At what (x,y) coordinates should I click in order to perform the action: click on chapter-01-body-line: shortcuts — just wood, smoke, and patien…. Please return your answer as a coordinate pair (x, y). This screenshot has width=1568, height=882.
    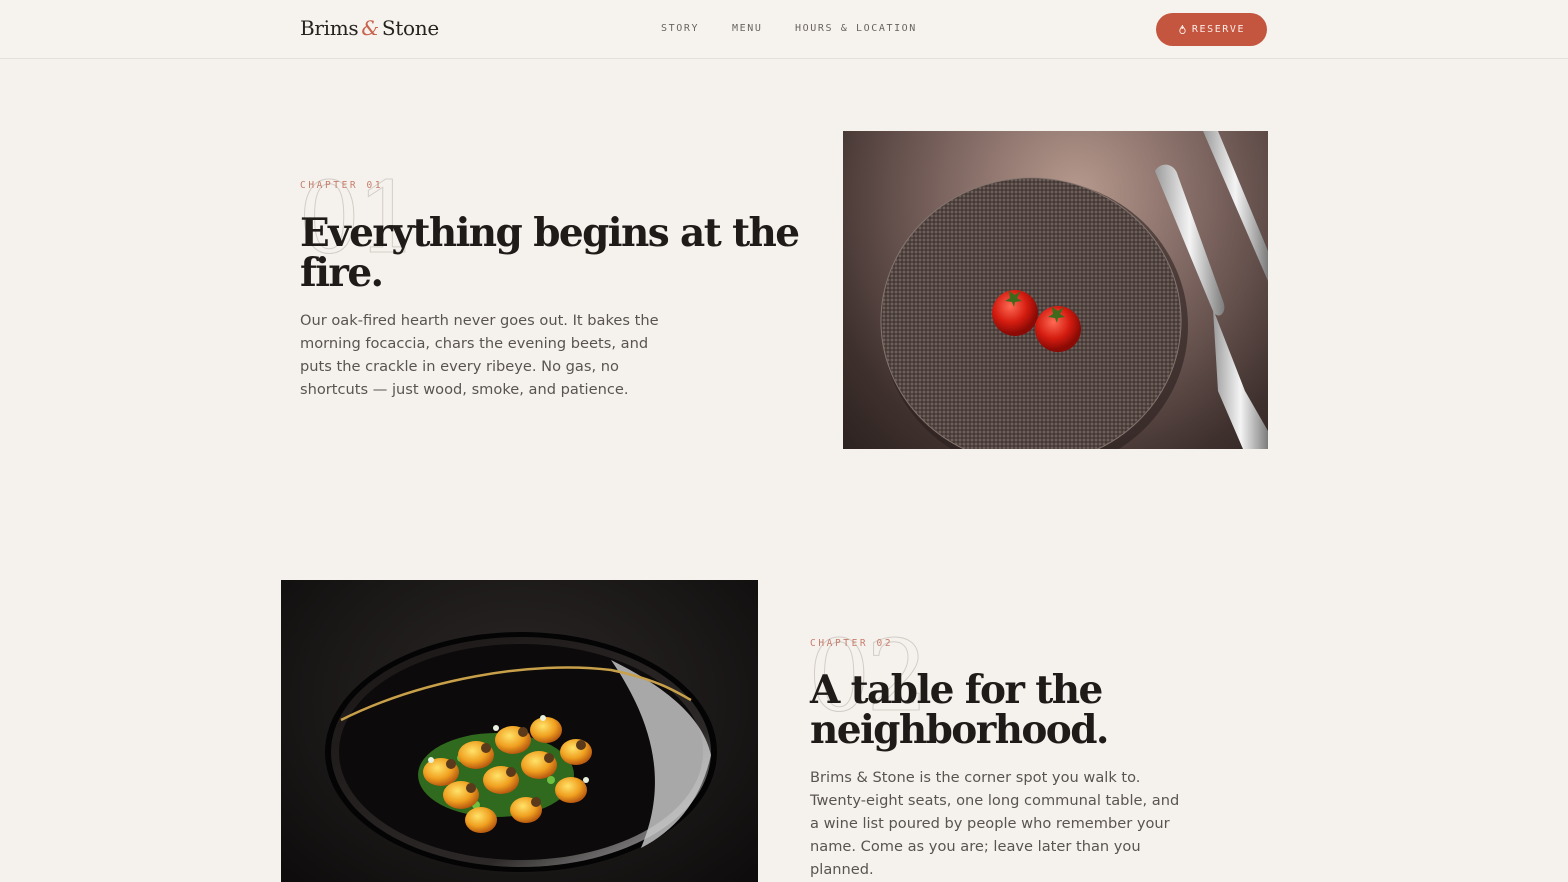
    Looking at the image, I should click on (464, 389).